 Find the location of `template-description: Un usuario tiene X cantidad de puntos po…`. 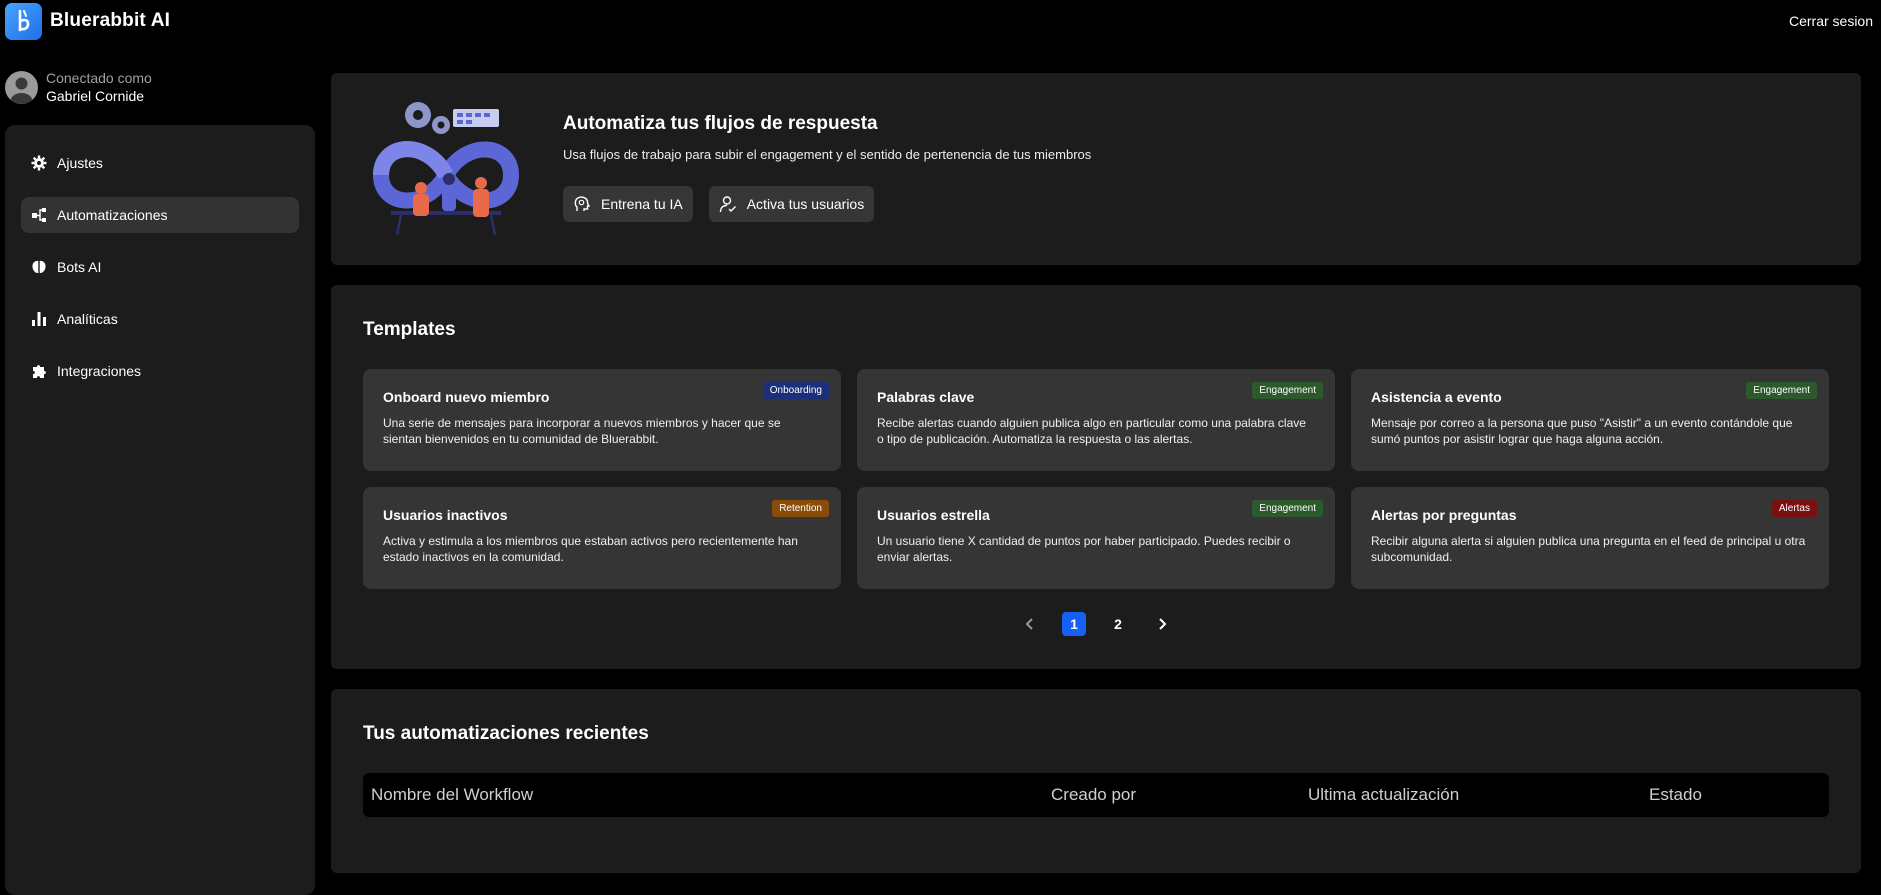

template-description: Un usuario tiene X cantidad de puntos po… is located at coordinates (1084, 549).